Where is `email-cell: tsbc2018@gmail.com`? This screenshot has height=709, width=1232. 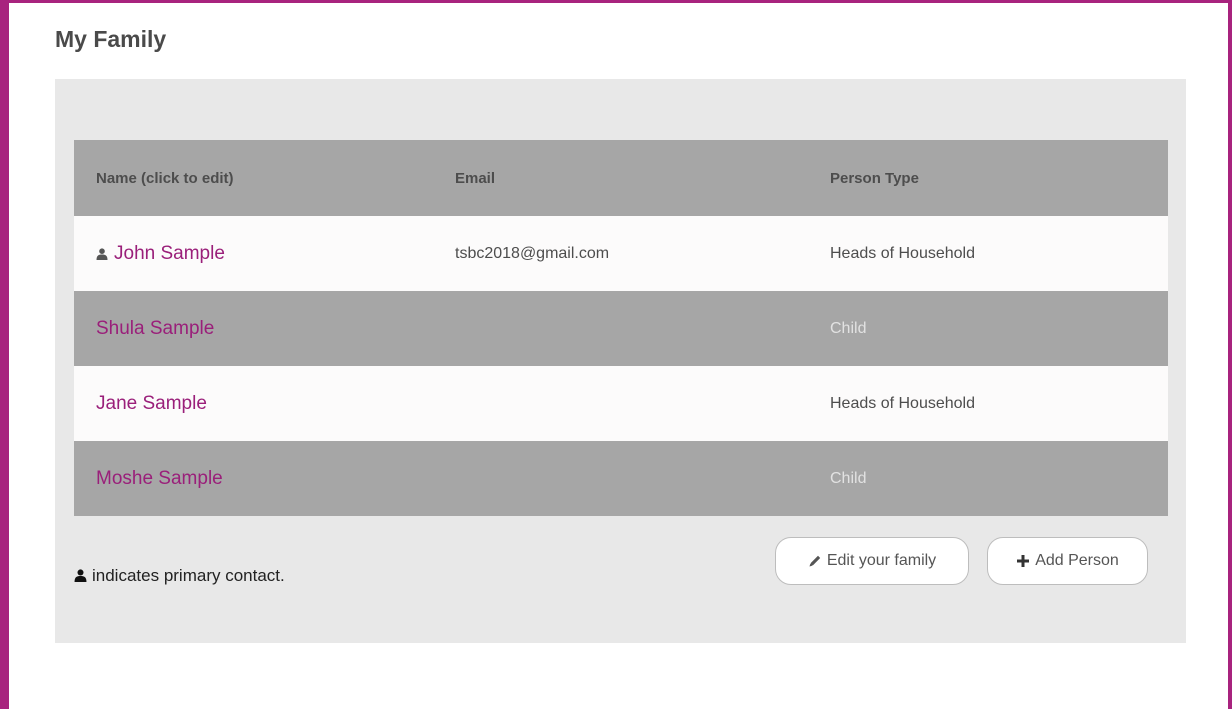
email-cell: tsbc2018@gmail.com is located at coordinates (532, 253).